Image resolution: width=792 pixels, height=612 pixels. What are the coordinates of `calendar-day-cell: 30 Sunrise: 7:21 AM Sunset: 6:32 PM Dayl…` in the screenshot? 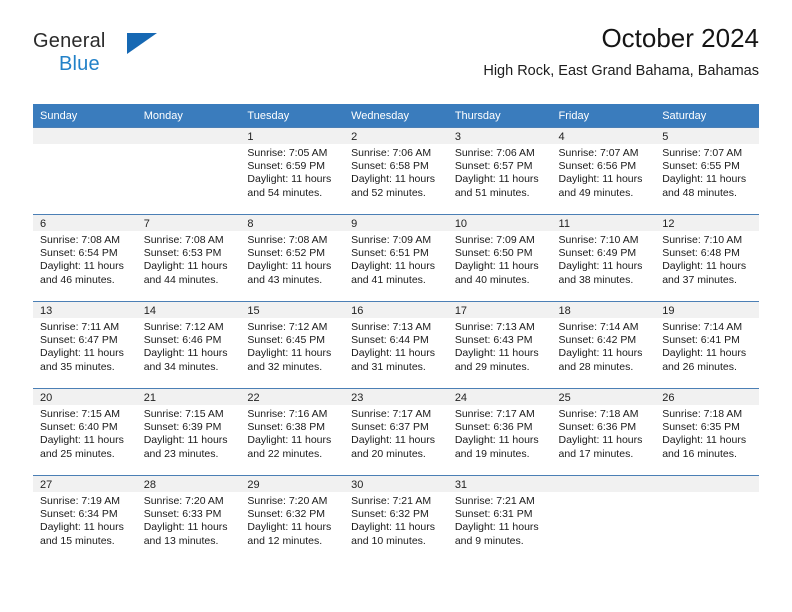 It's located at (396, 518).